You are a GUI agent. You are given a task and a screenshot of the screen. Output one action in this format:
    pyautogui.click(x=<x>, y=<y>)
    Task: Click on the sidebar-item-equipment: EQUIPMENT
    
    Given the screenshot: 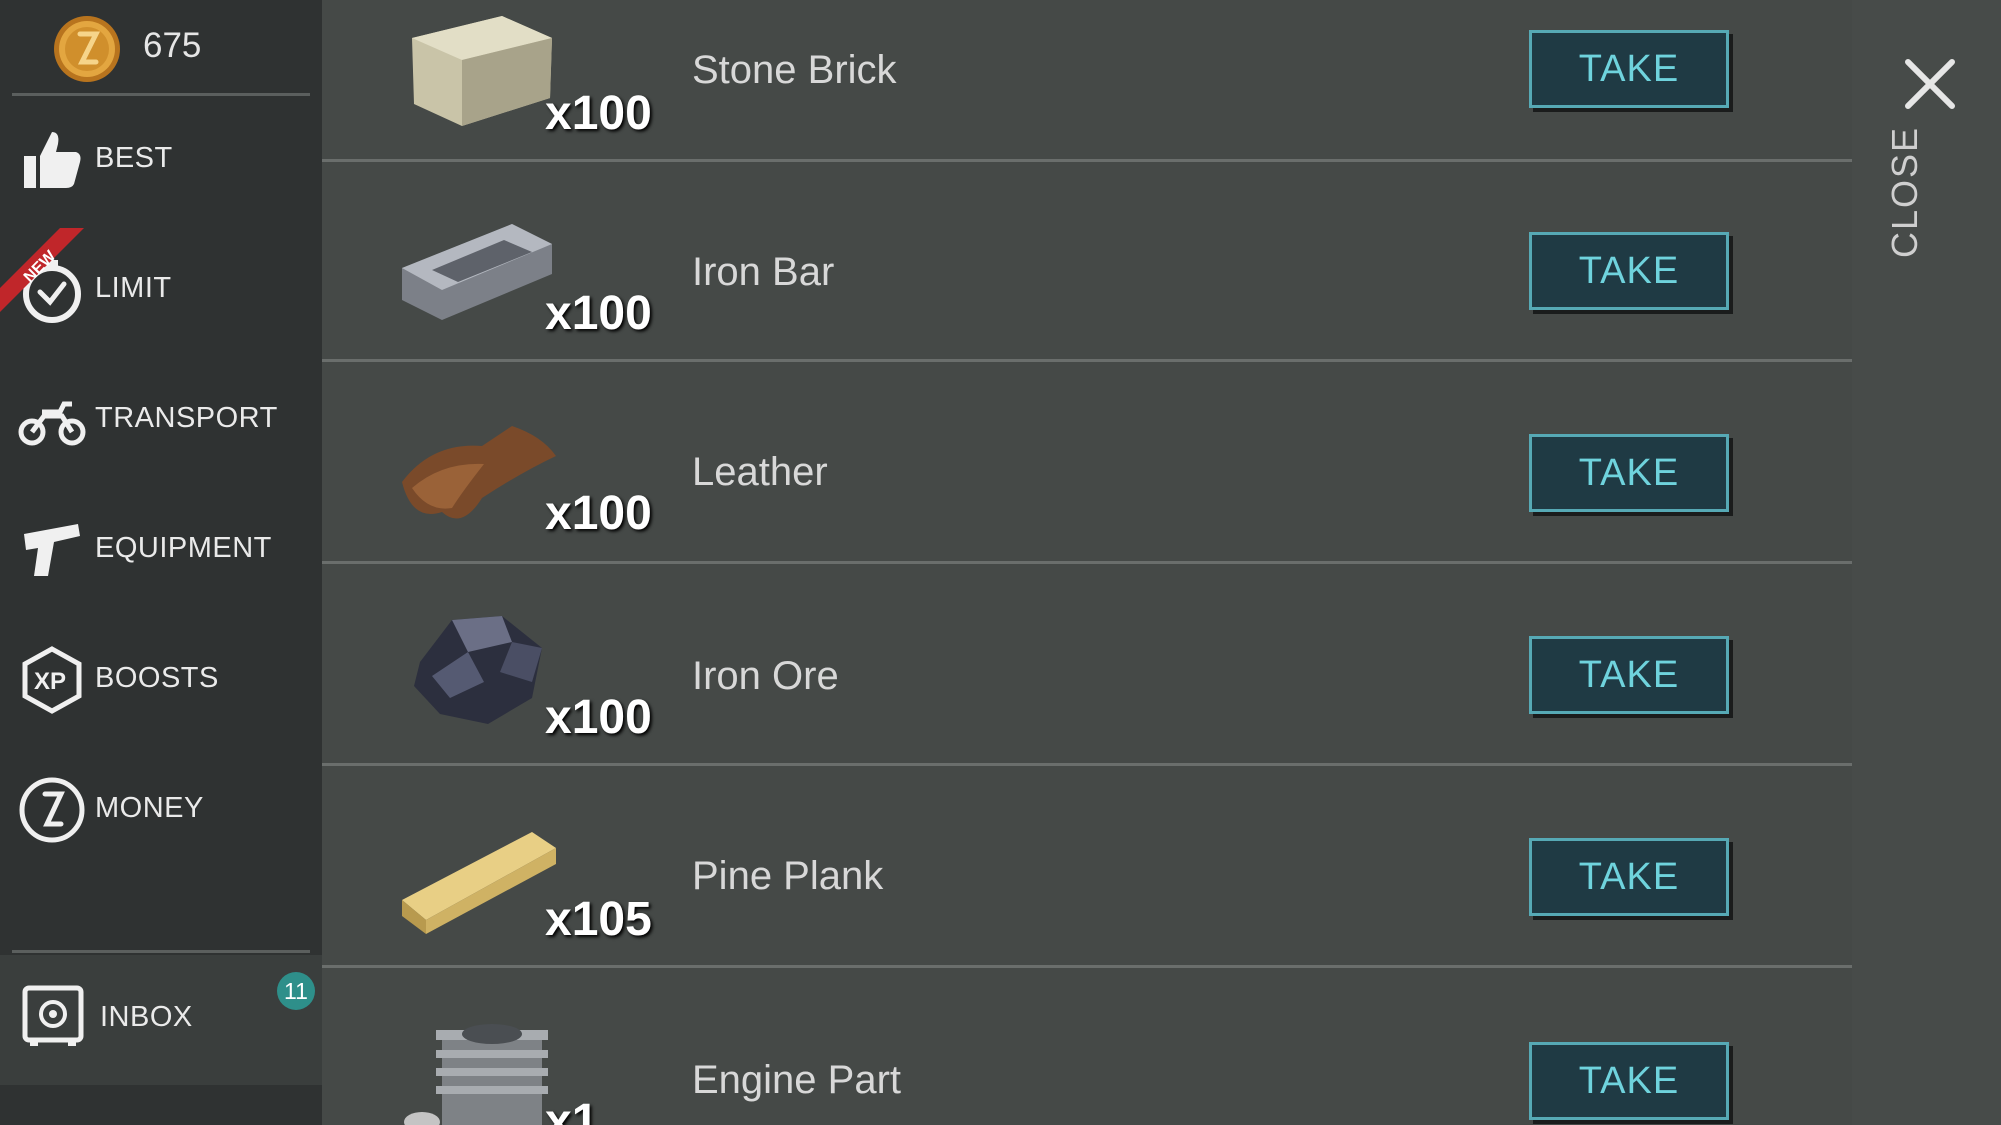 What is the action you would take?
    pyautogui.click(x=161, y=549)
    